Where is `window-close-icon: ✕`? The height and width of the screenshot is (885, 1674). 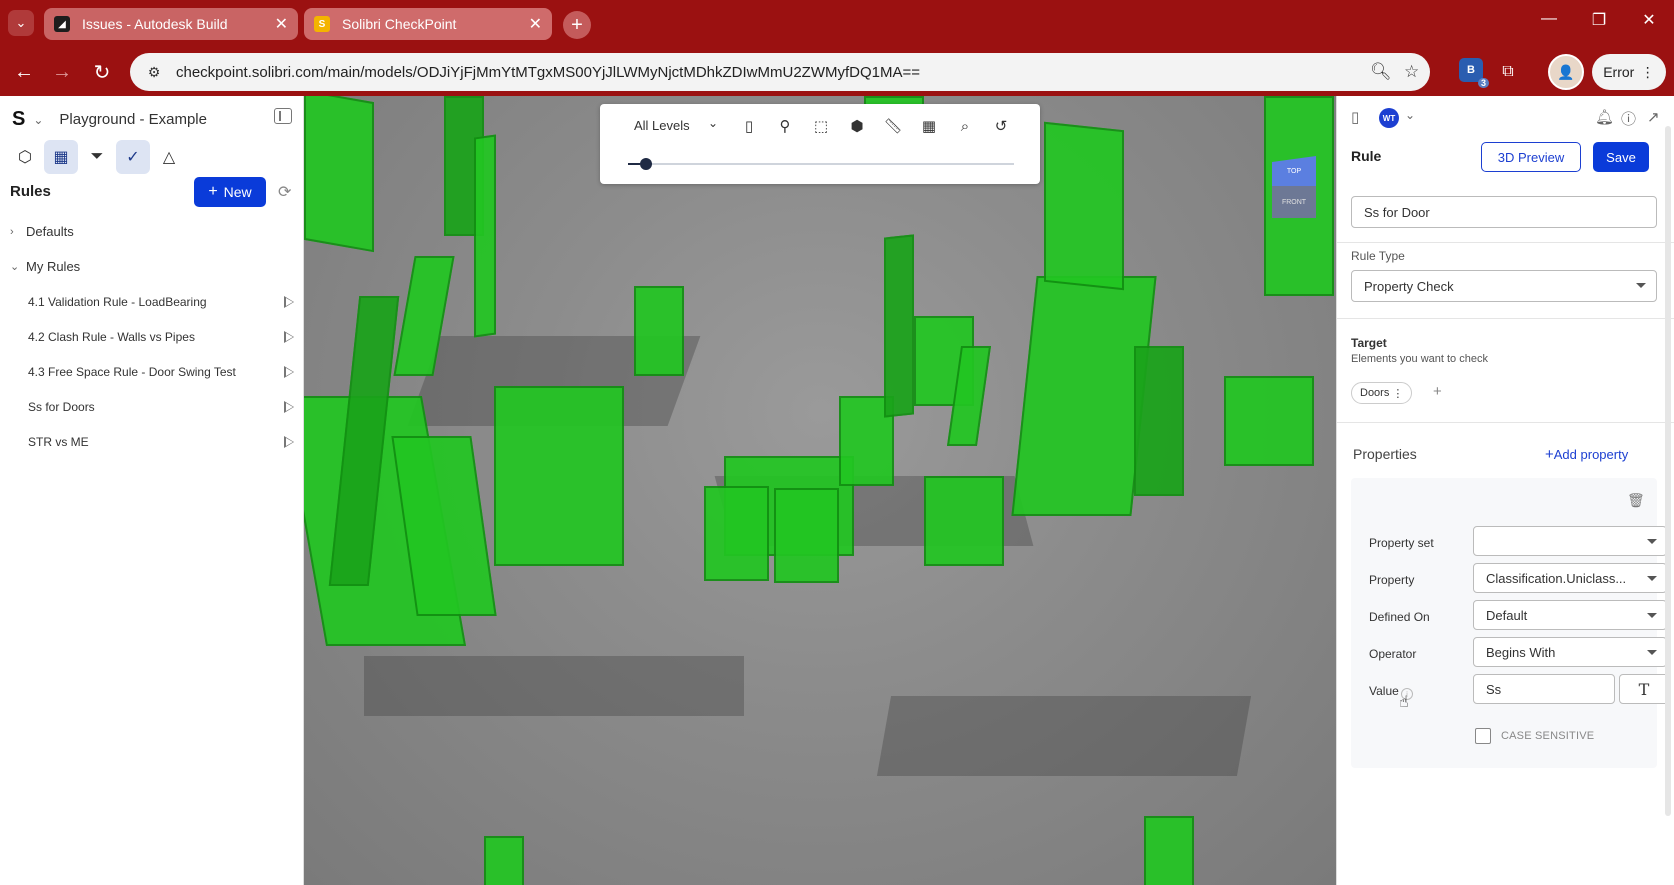 window-close-icon: ✕ is located at coordinates (1649, 20).